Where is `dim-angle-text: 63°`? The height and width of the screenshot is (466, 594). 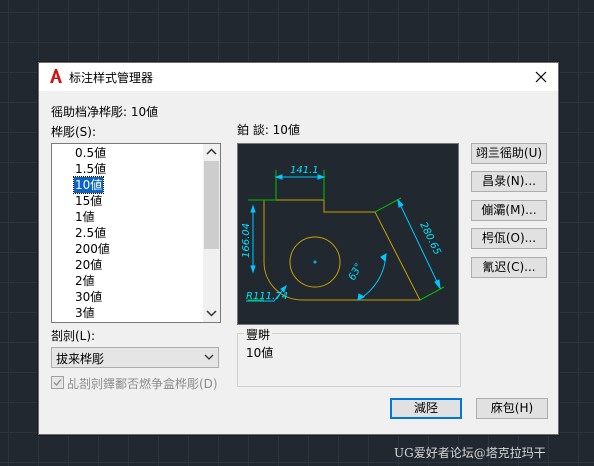 dim-angle-text: 63° is located at coordinates (356, 272).